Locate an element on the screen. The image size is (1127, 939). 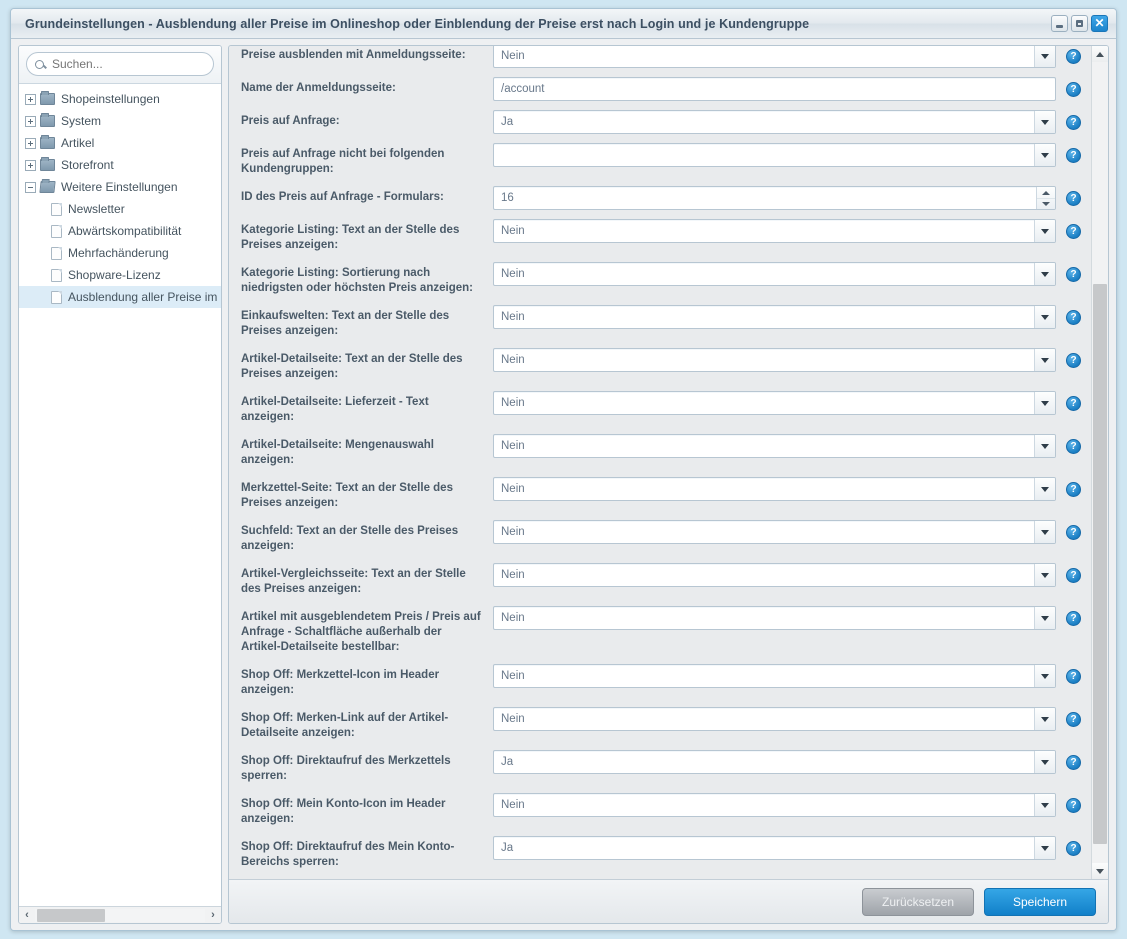
tree-item: Abwärtskompatibilität is located at coordinates (120, 231).